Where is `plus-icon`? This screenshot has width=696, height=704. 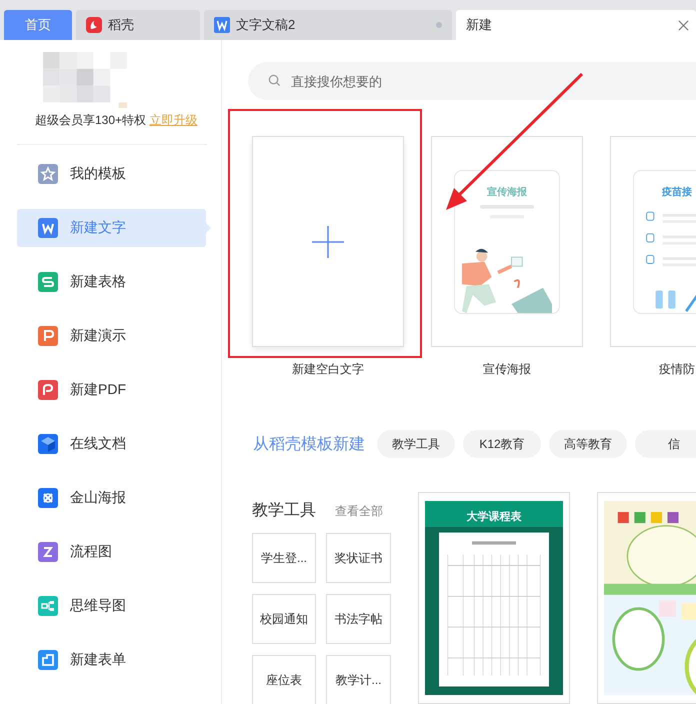 plus-icon is located at coordinates (328, 242).